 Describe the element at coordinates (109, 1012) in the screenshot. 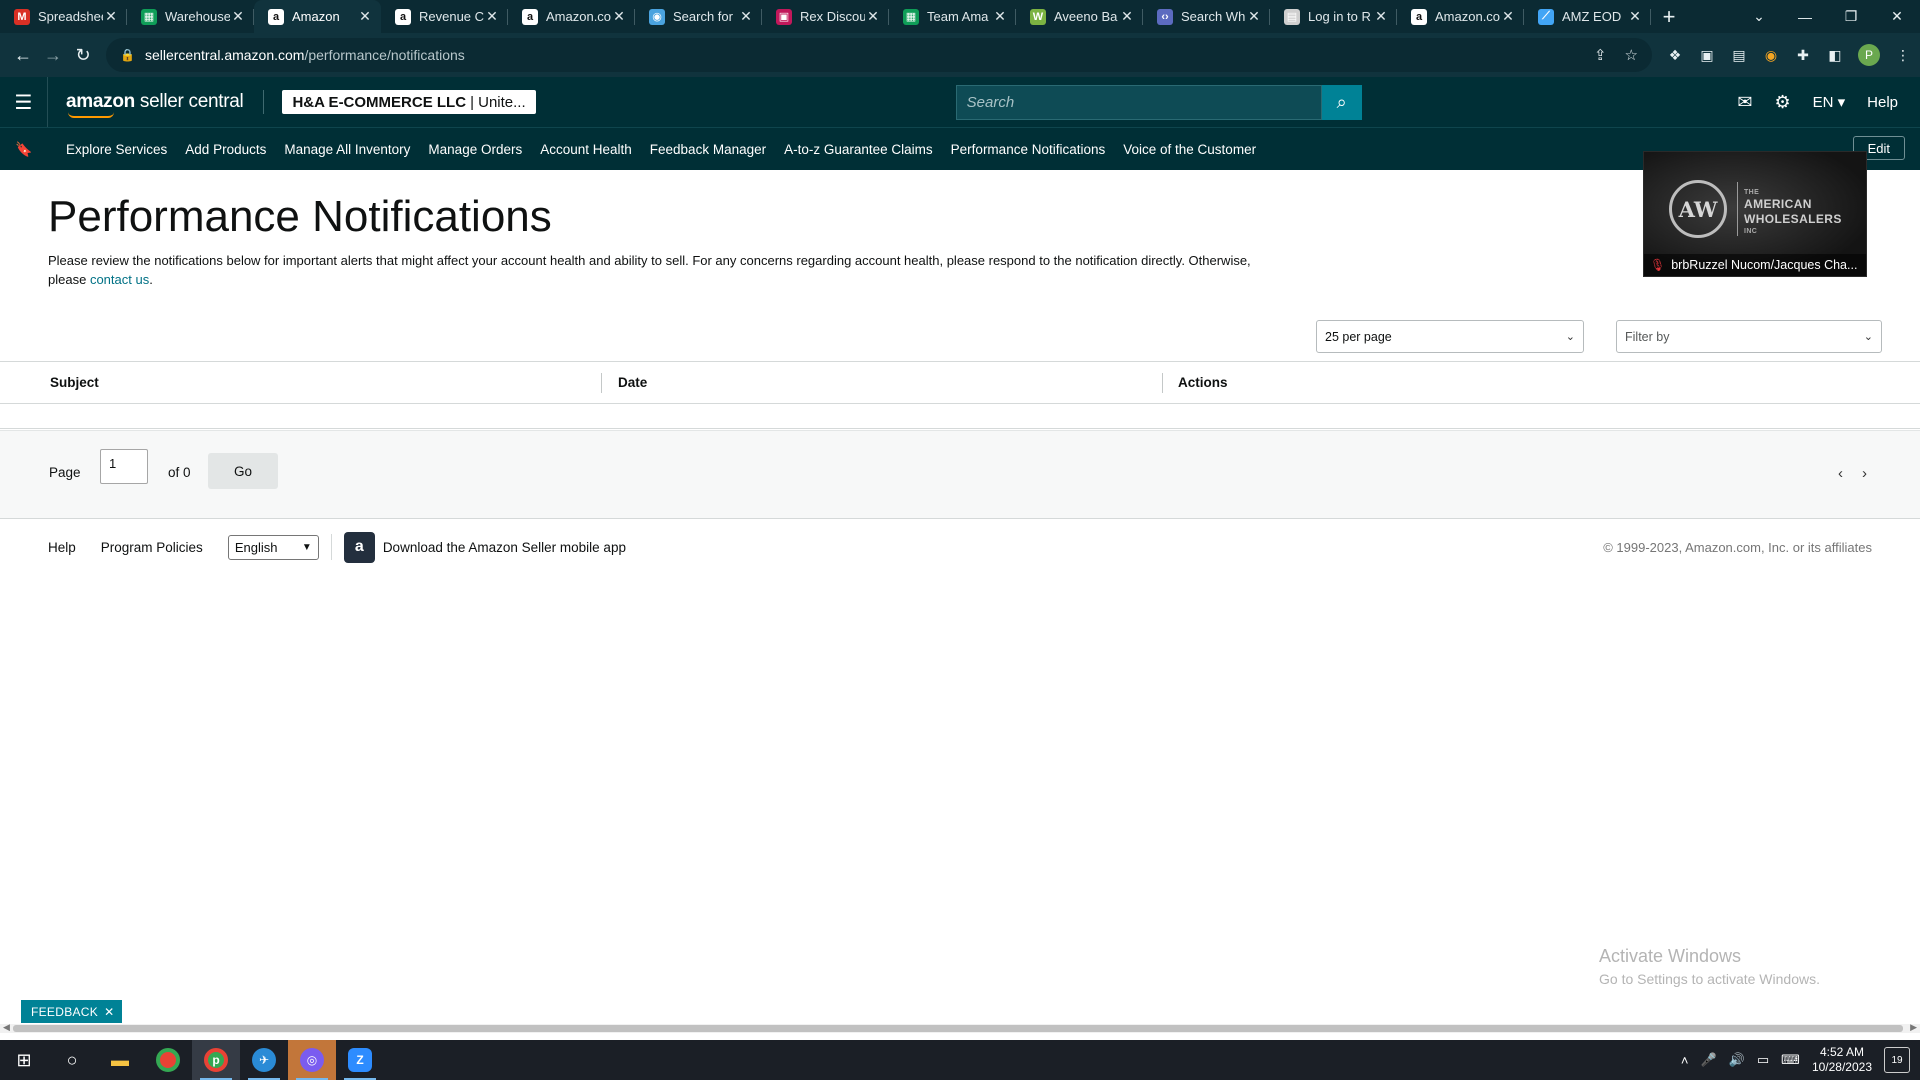

I see `close-icon: ✕` at that location.